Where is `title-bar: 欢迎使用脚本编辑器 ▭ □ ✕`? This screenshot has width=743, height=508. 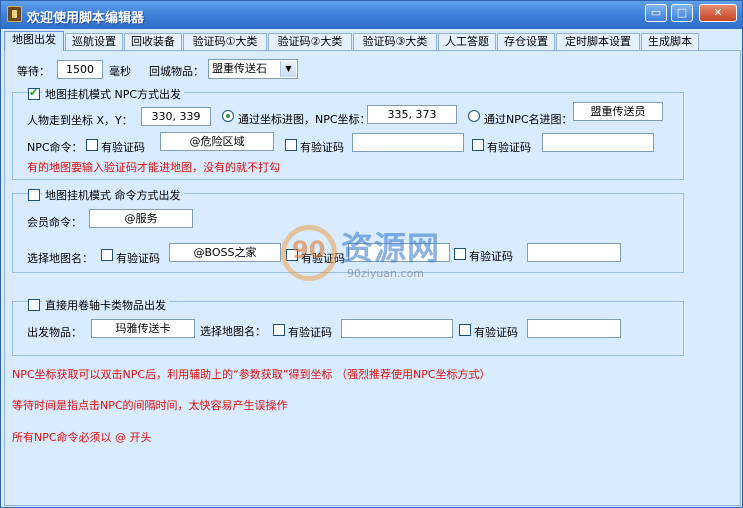 title-bar: 欢迎使用脚本编辑器 ▭ □ ✕ is located at coordinates (371, 15).